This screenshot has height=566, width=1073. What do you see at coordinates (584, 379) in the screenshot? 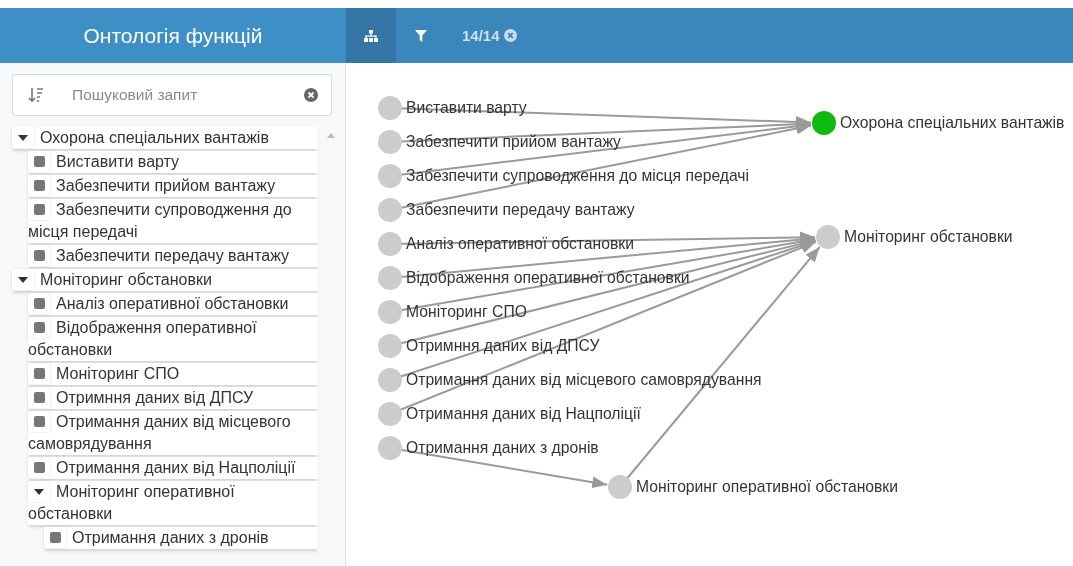
I see `node-label: Отримання даних від місцевого самоврядування` at bounding box center [584, 379].